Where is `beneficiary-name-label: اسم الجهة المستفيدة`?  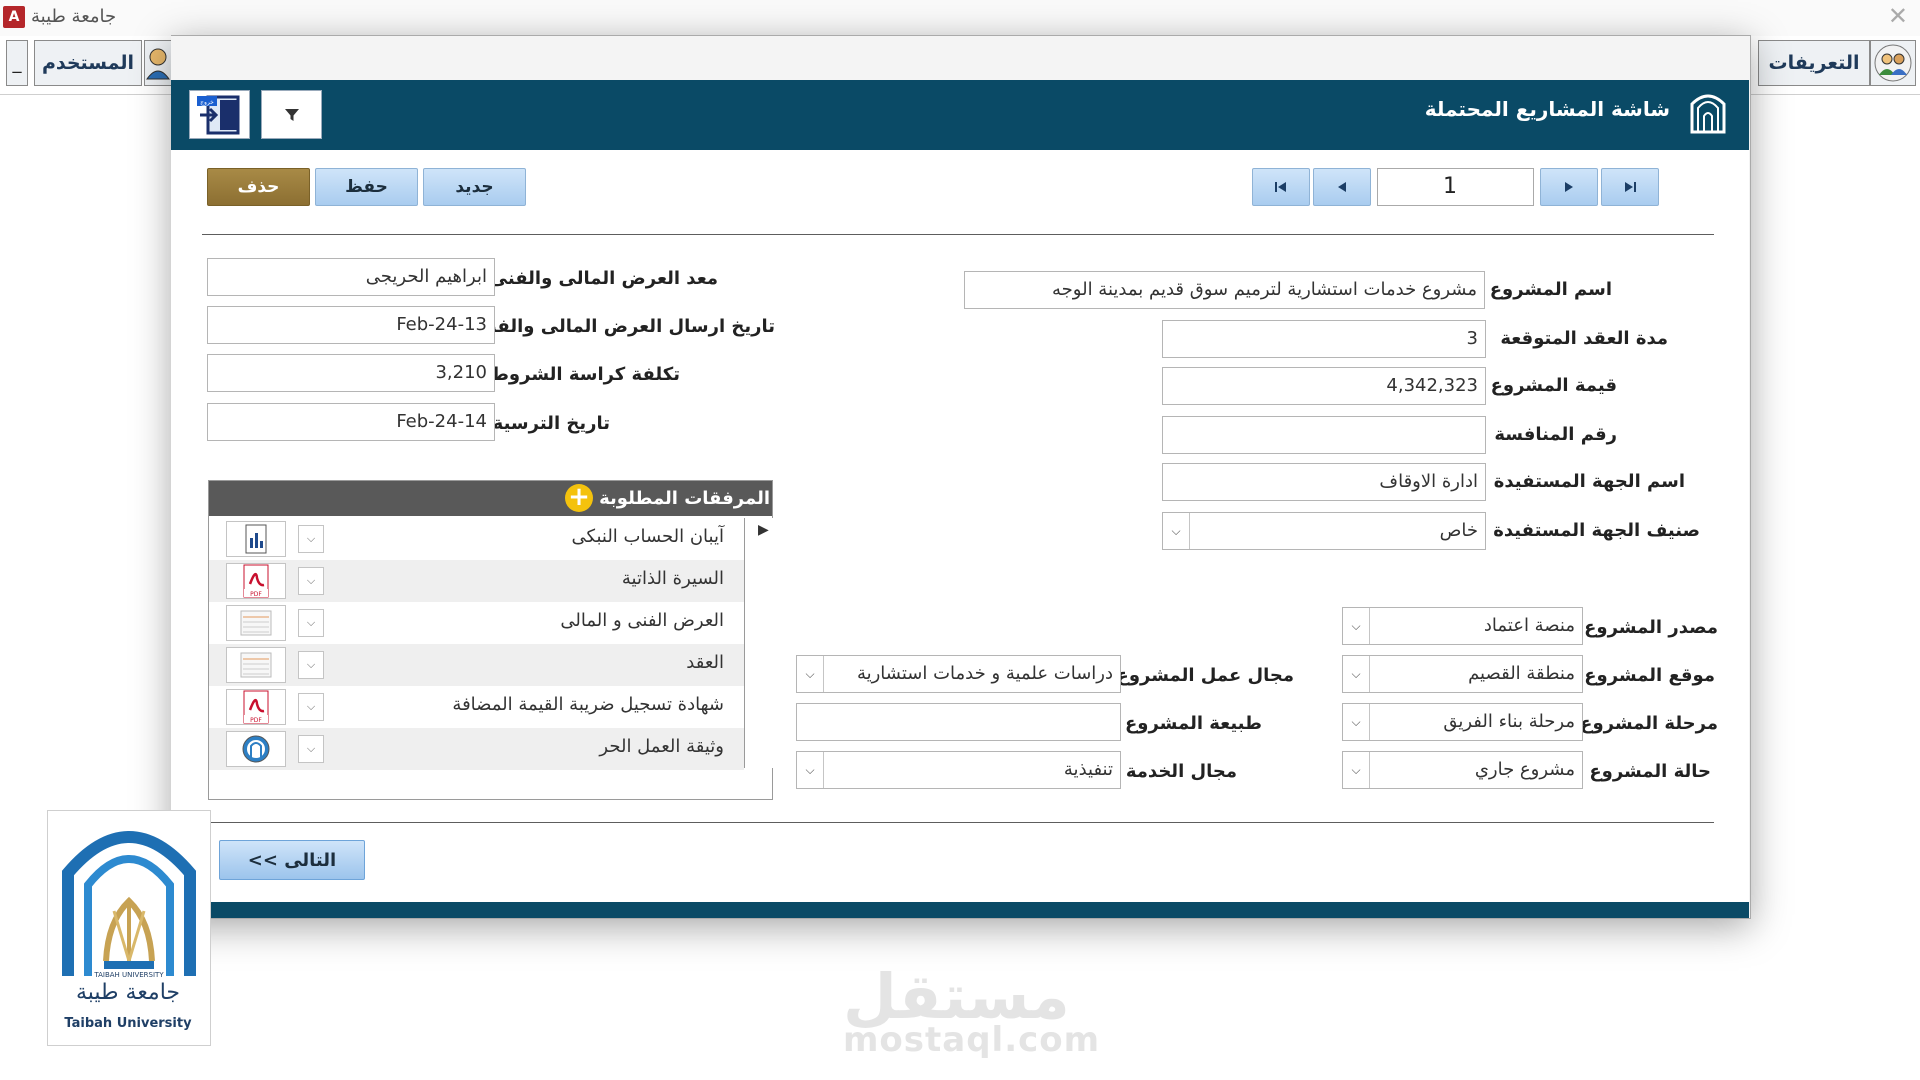 beneficiary-name-label: اسم الجهة المستفيدة is located at coordinates (1589, 481).